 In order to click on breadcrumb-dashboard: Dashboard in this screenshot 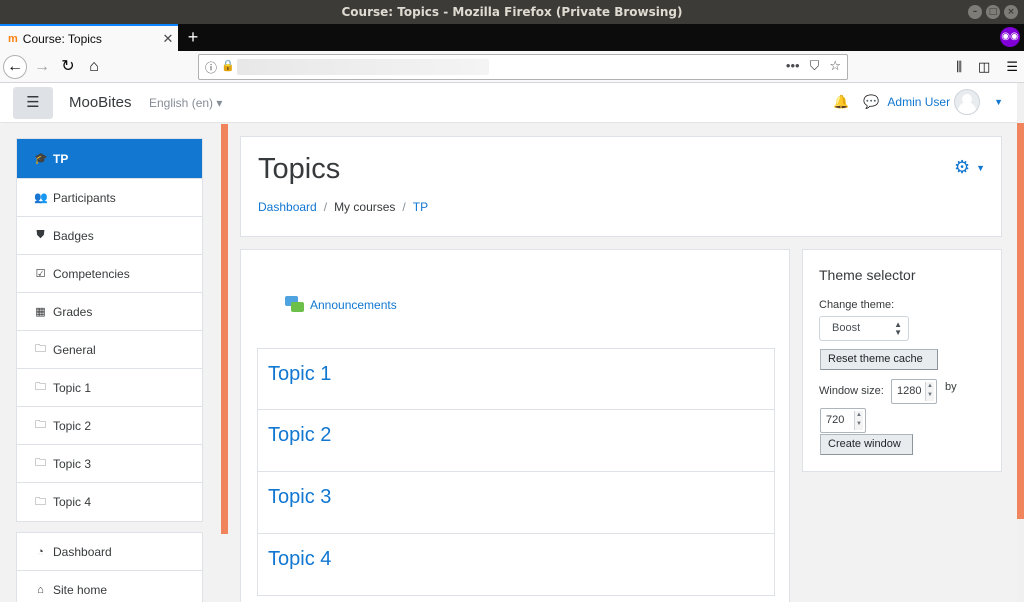, I will do `click(287, 207)`.